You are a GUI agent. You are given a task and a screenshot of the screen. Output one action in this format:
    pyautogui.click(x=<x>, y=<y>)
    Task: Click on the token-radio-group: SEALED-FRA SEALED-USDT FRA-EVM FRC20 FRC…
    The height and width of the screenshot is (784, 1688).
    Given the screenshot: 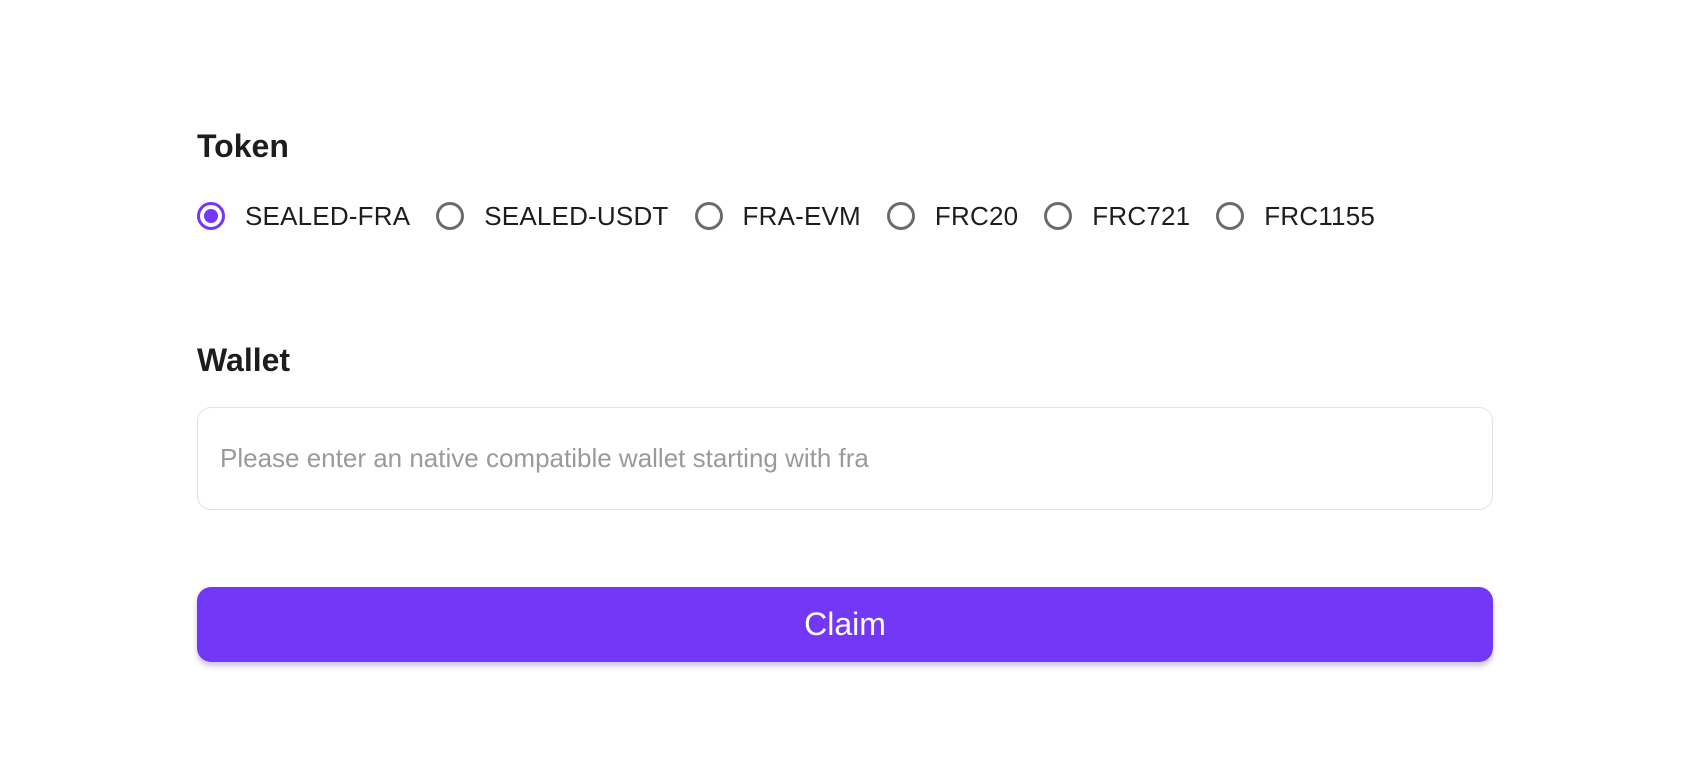 What is the action you would take?
    pyautogui.click(x=799, y=216)
    